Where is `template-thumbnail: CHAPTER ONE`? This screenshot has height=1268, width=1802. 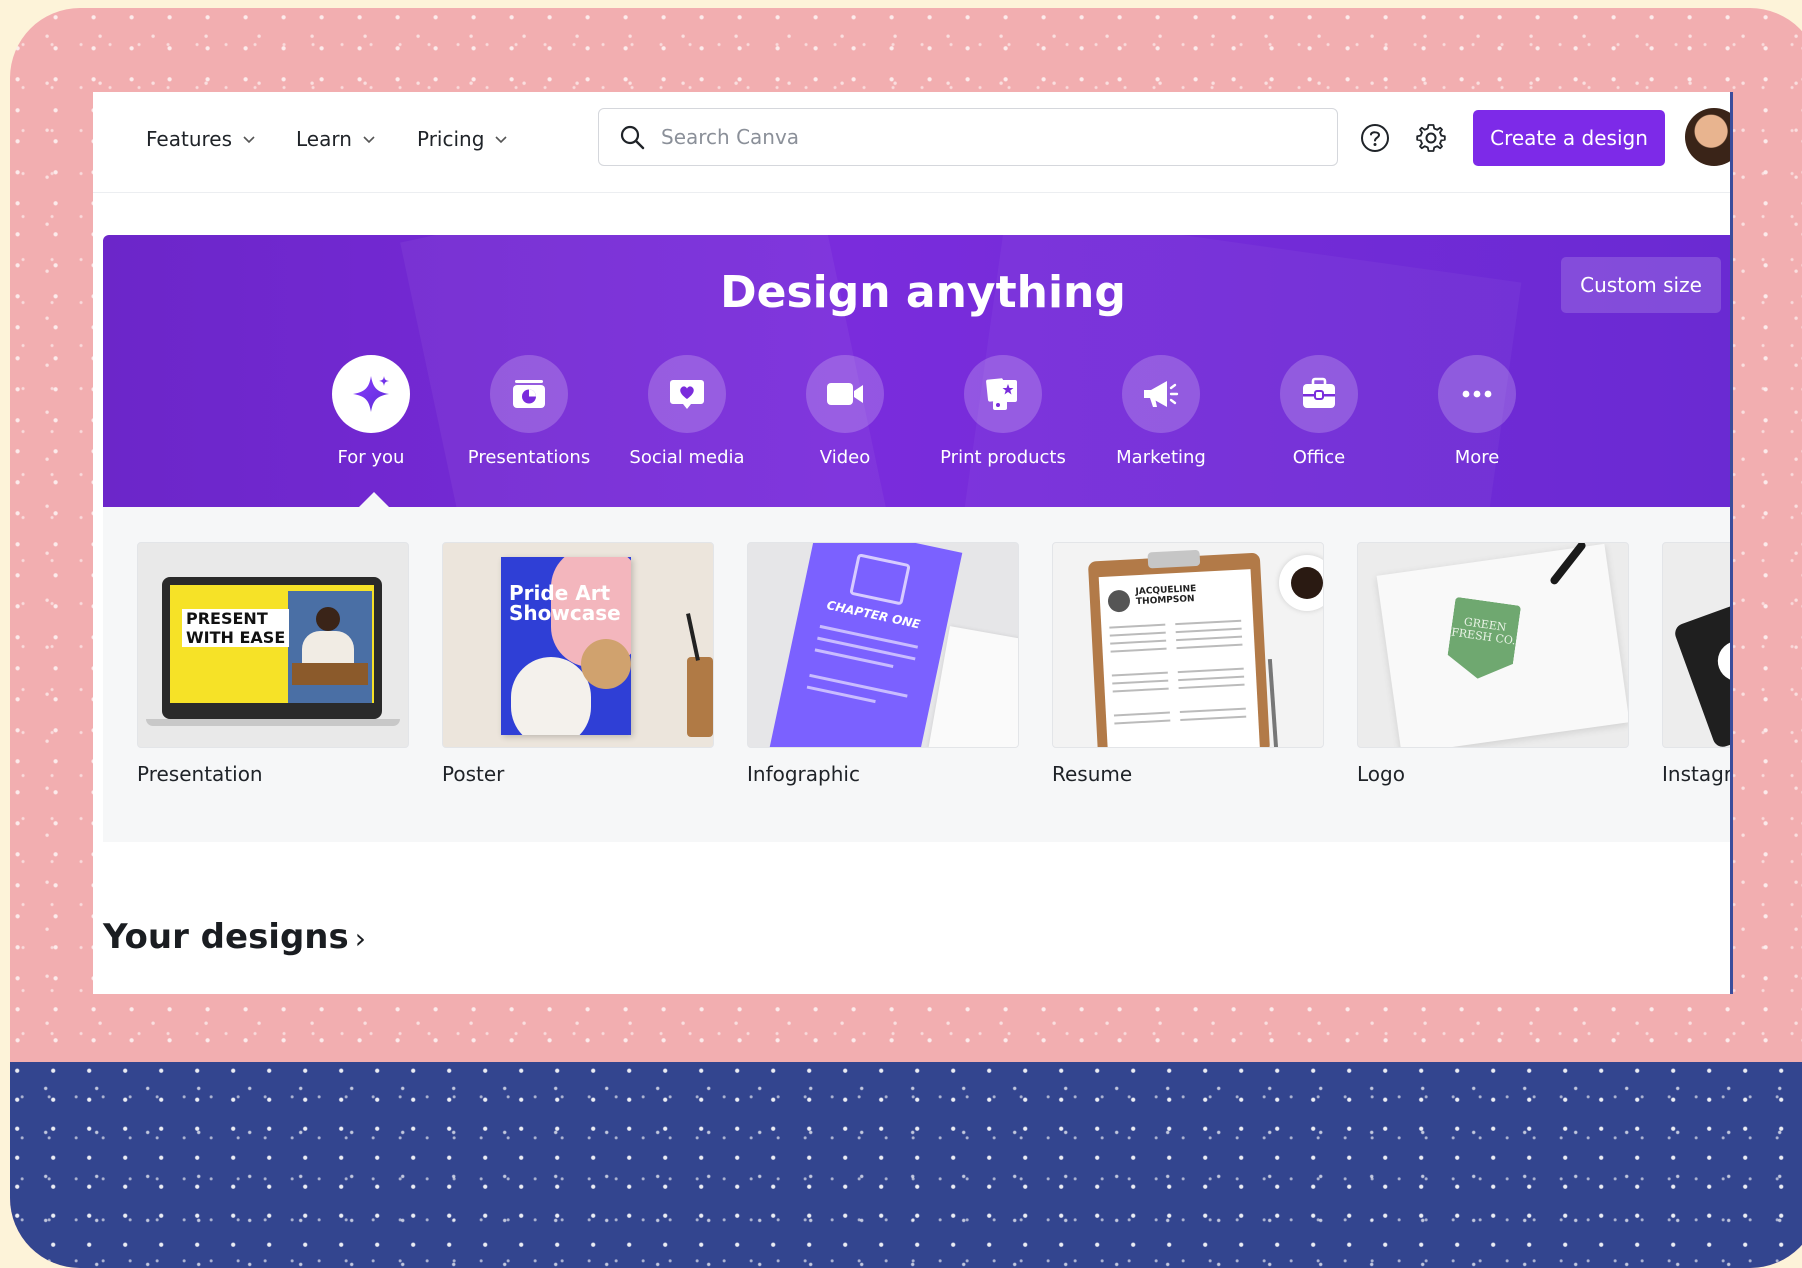
template-thumbnail: CHAPTER ONE is located at coordinates (883, 645).